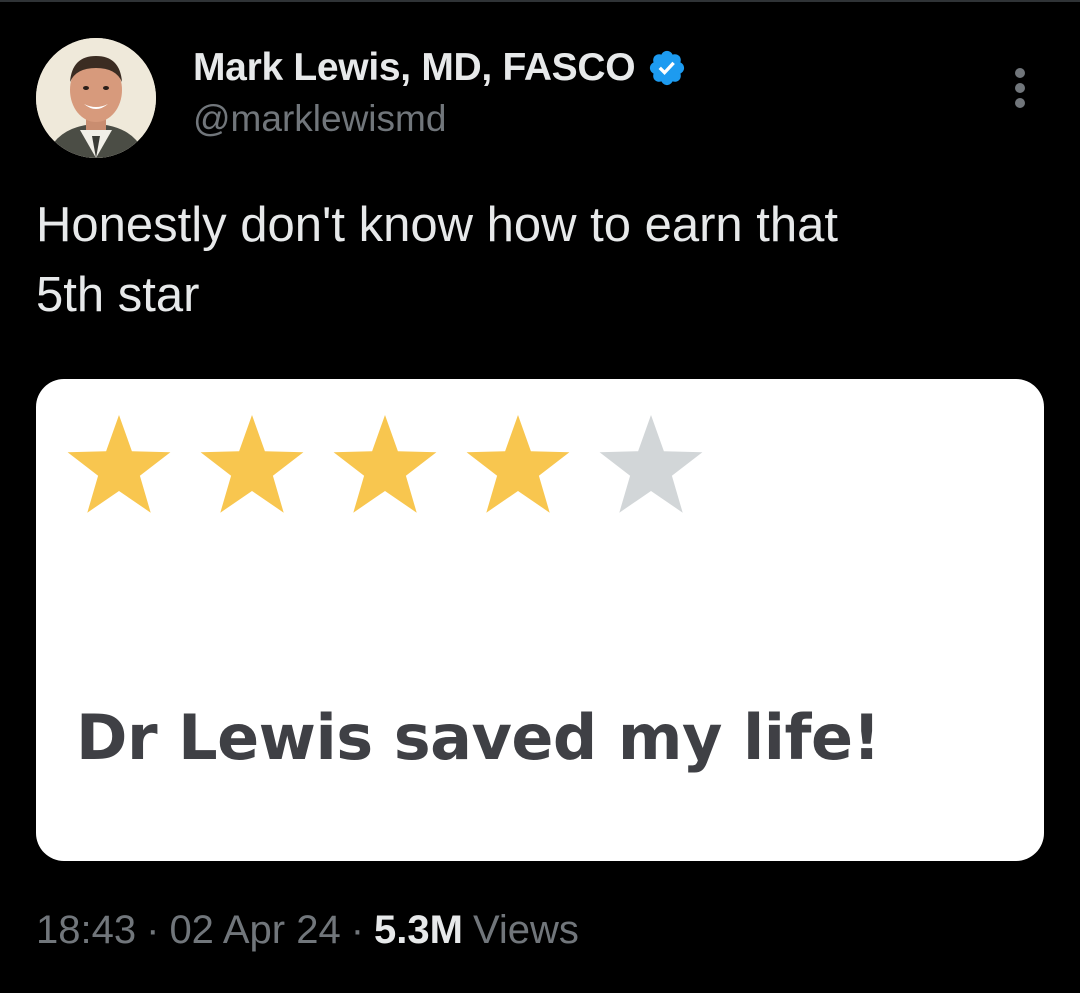  What do you see at coordinates (254, 930) in the screenshot?
I see `tweet-date: 02 Apr 24` at bounding box center [254, 930].